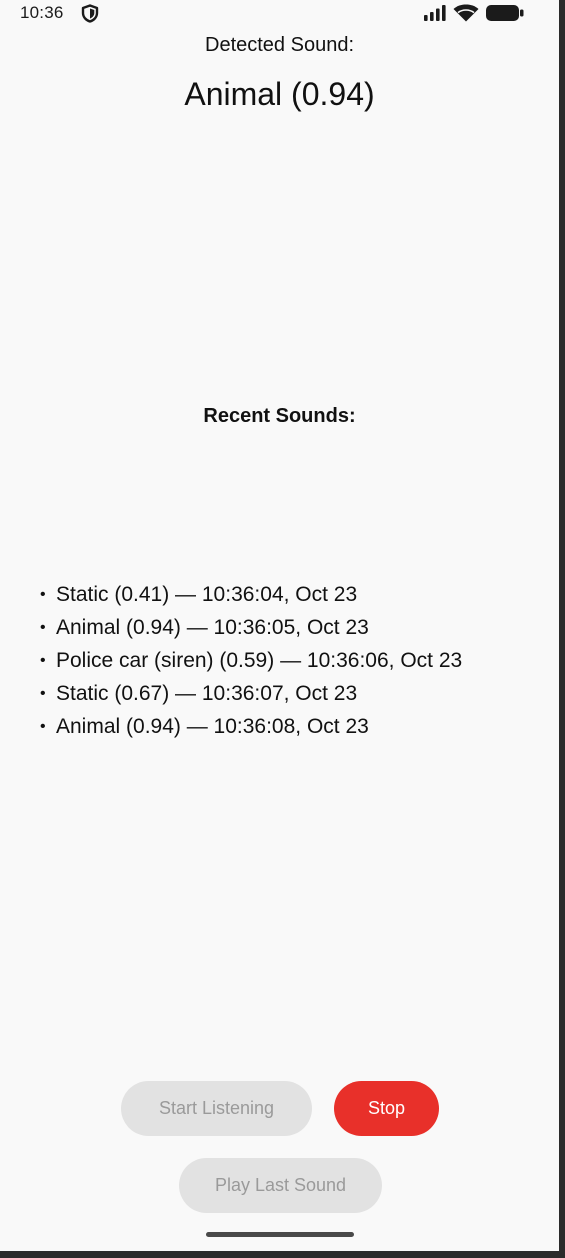 The image size is (565, 1258). What do you see at coordinates (279, 94) in the screenshot?
I see `detected-sound-value: Animal (0.94)` at bounding box center [279, 94].